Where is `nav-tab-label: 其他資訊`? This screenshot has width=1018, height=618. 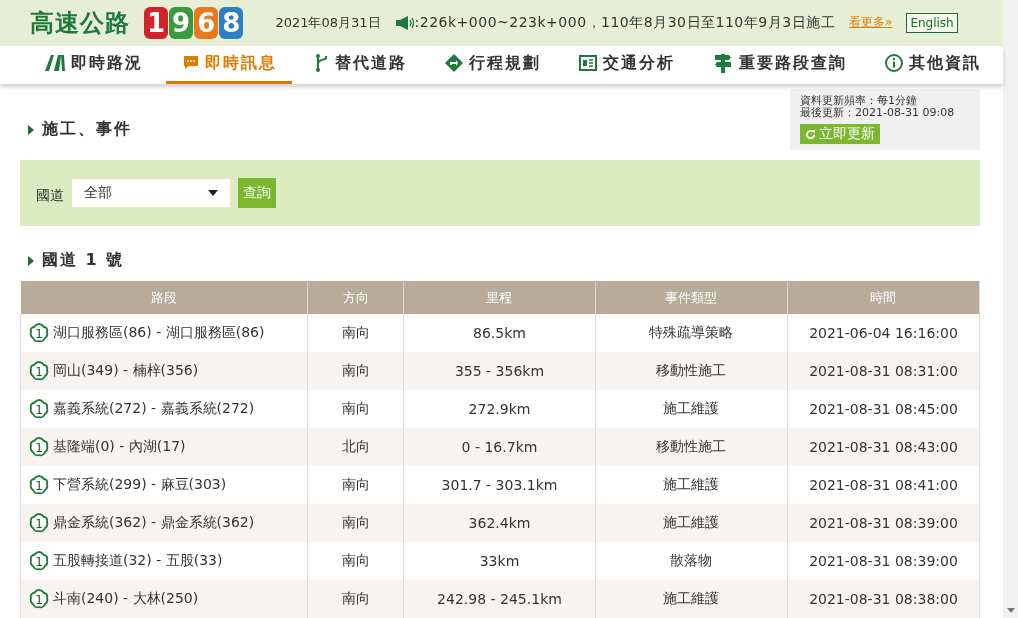
nav-tab-label: 其他資訊 is located at coordinates (945, 63).